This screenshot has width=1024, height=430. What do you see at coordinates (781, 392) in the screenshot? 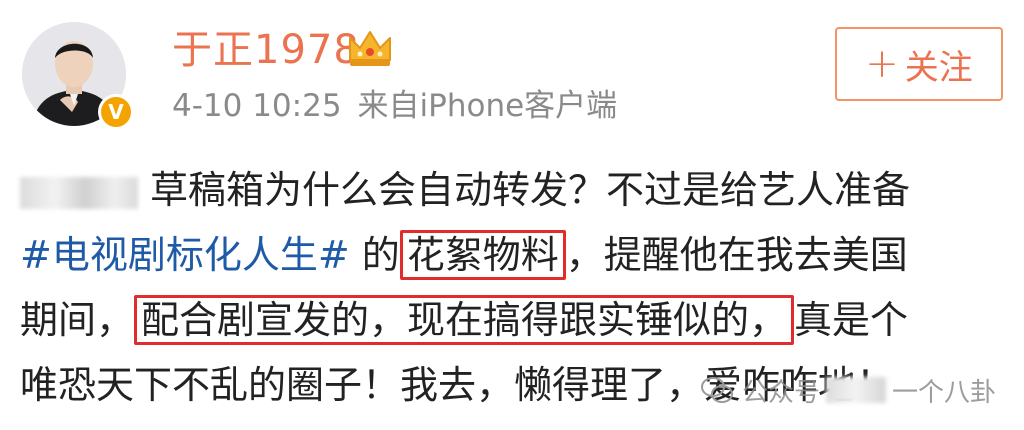
I see `watermark-prefix: 公众号` at bounding box center [781, 392].